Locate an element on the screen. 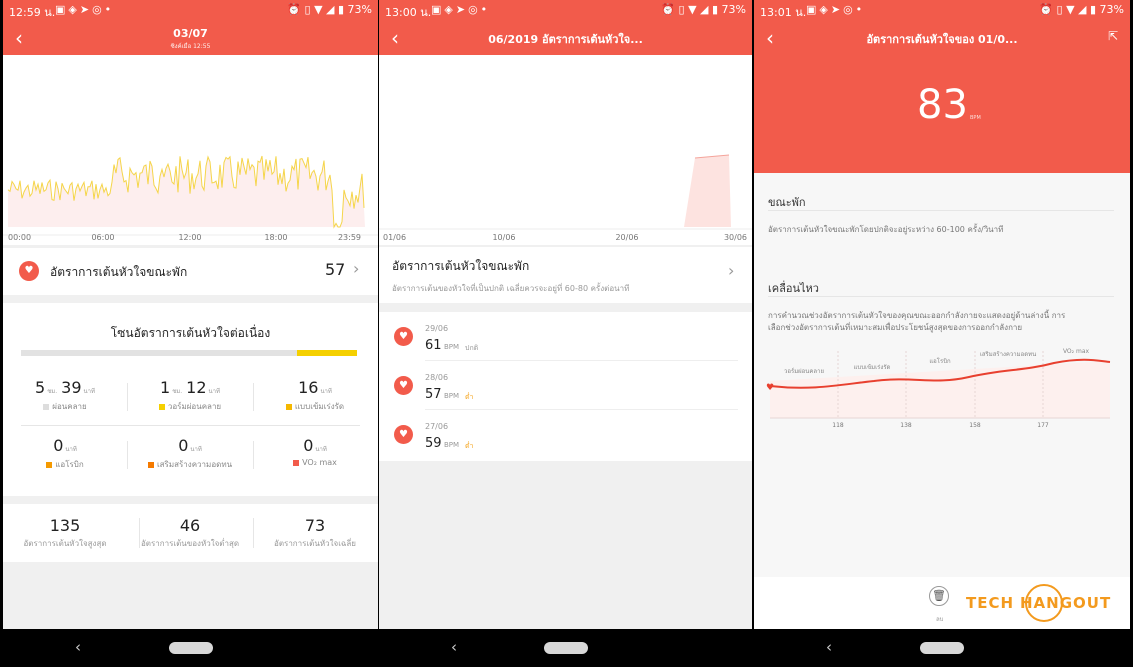 The image size is (1133, 667). zone-item: 16 นาที แบบเข้มเร่งรัด is located at coordinates (315, 395).